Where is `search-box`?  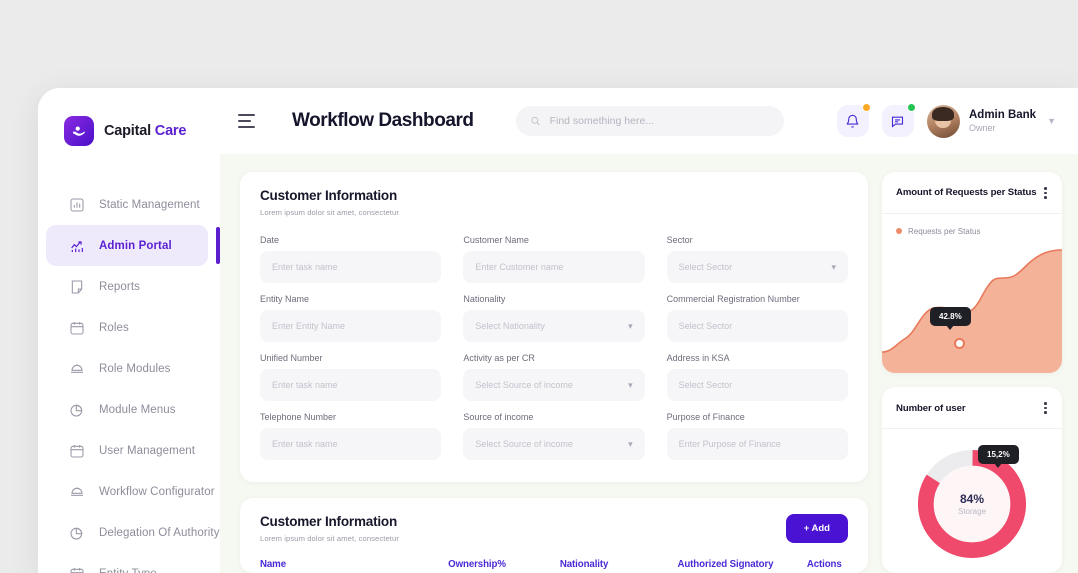
search-box is located at coordinates (649, 121).